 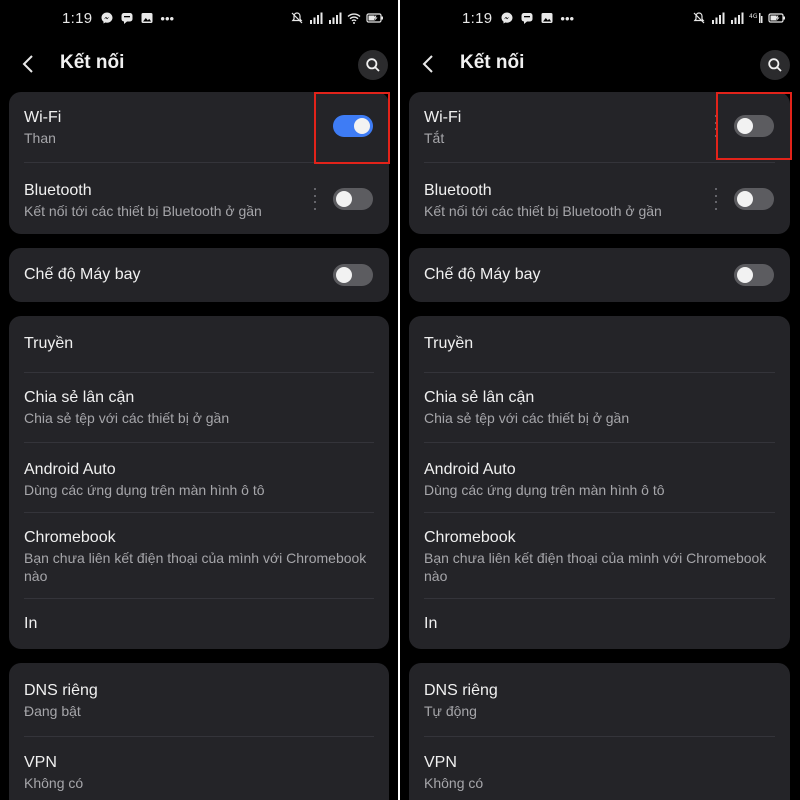 I want to click on card-network: DNS riêng Đang bật VPN Không có, so click(x=199, y=731).